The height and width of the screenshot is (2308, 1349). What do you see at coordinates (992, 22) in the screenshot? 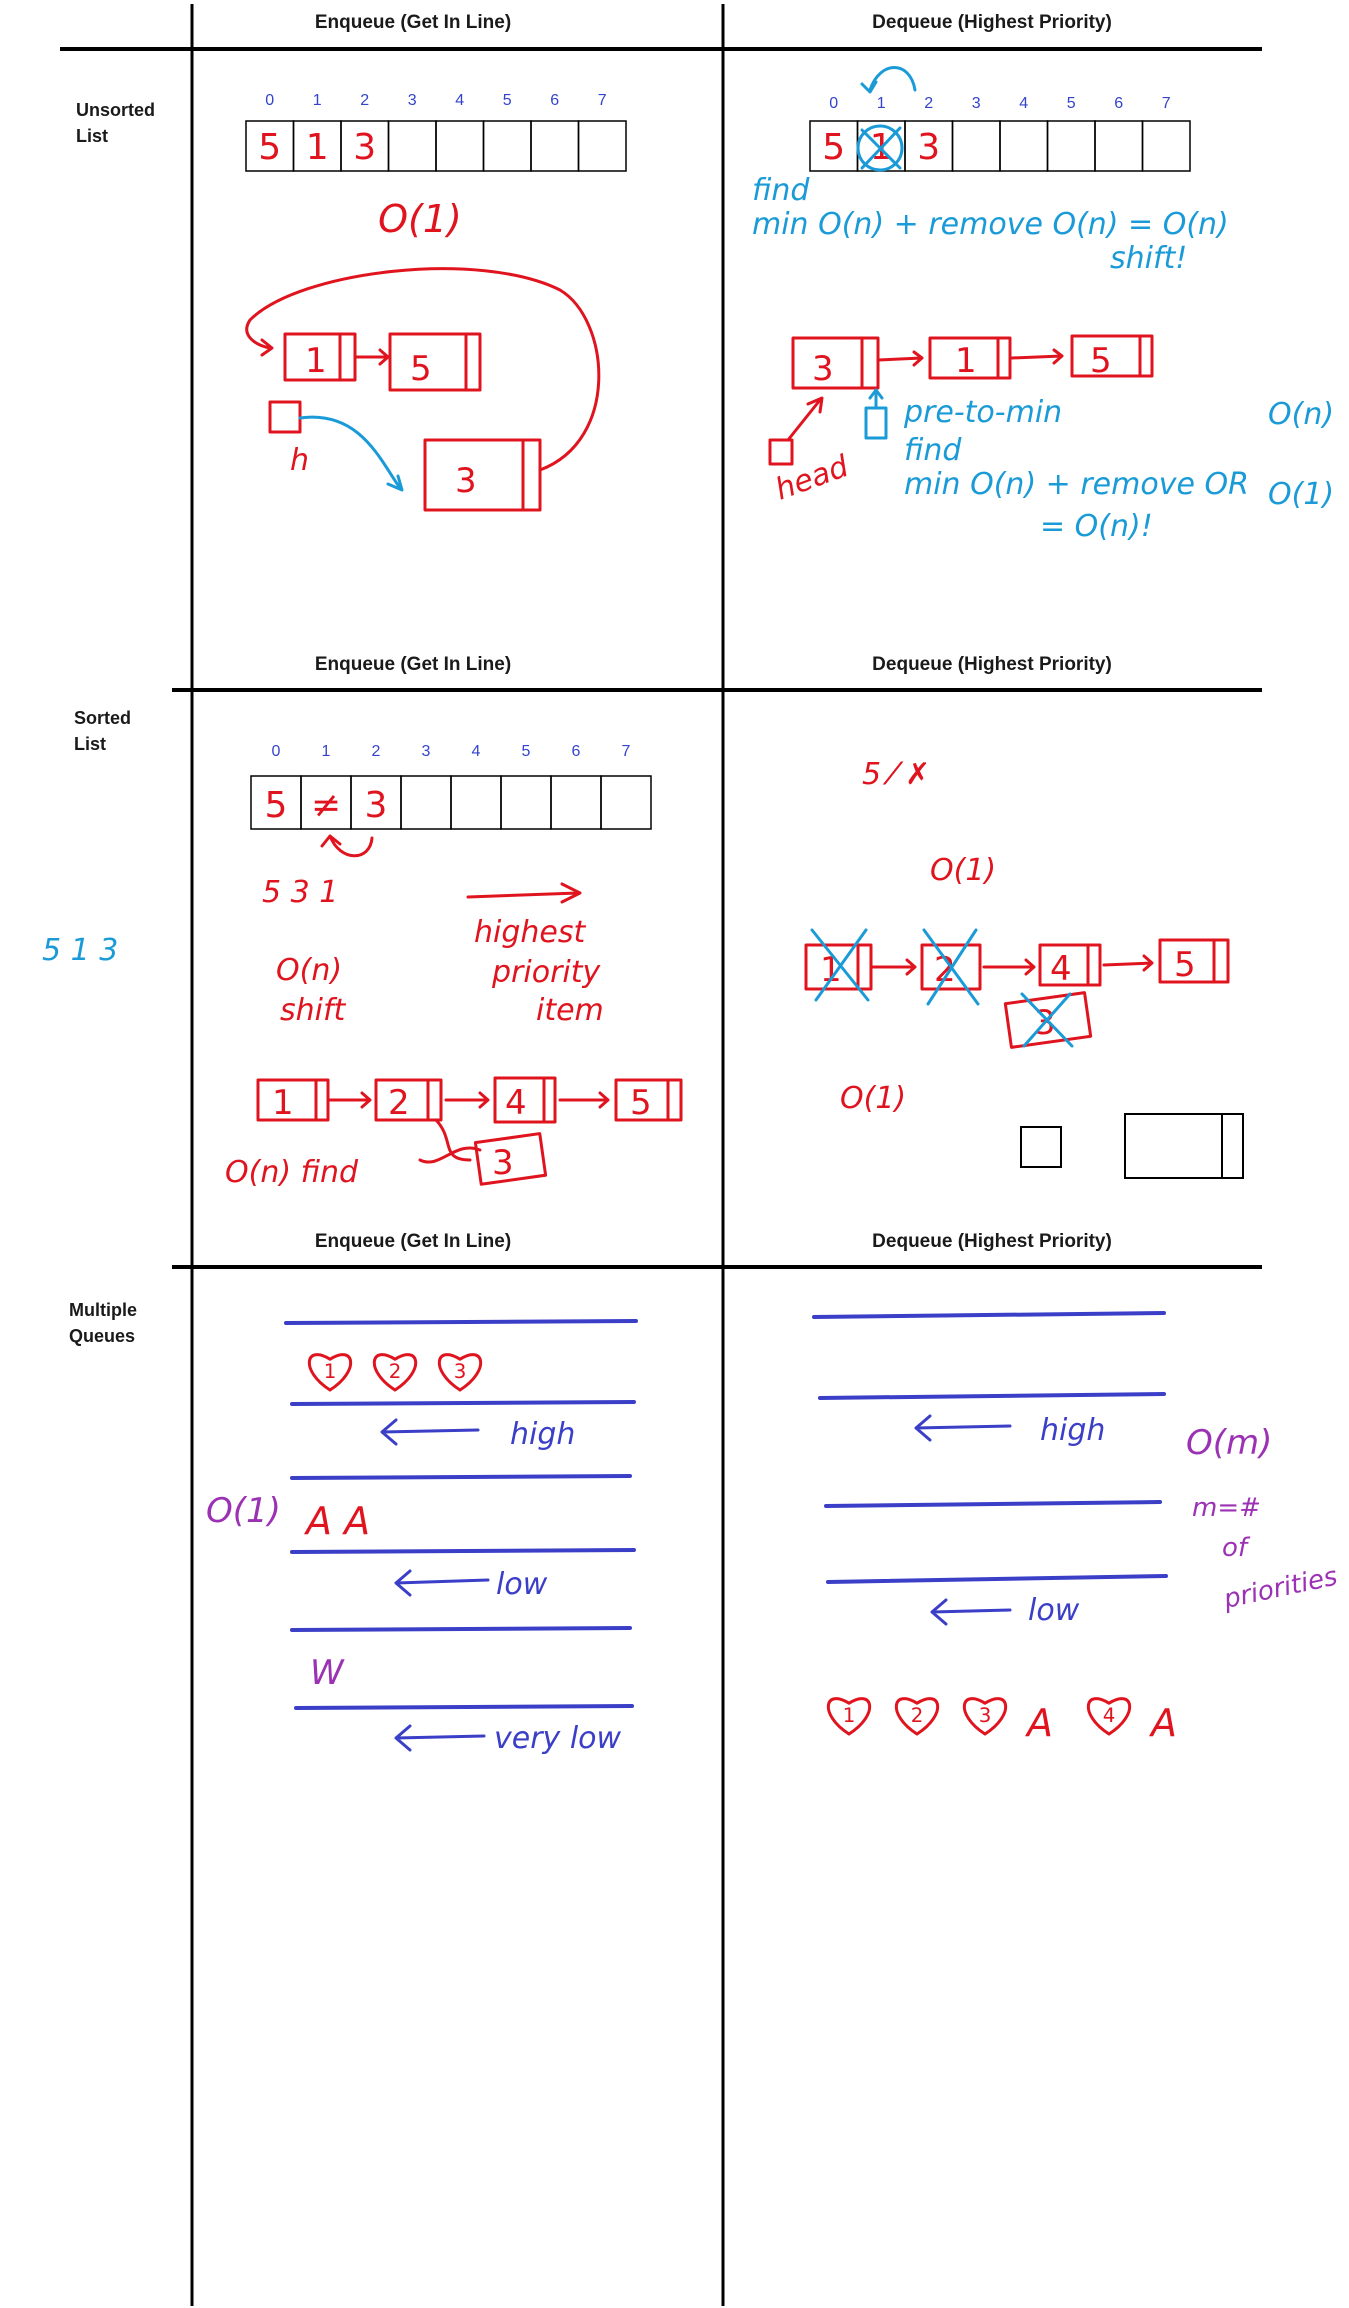
I see `dequeue-header: Dequeue (Highest Priority)` at bounding box center [992, 22].